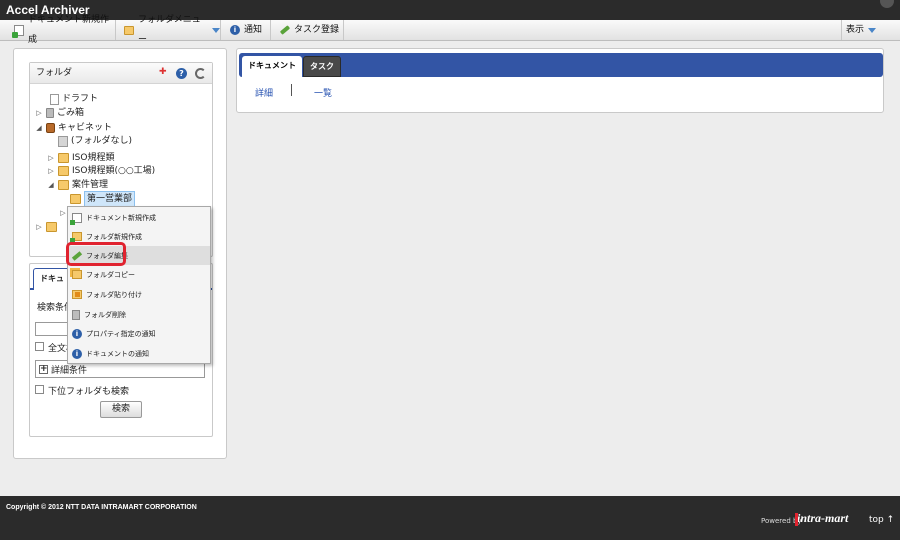 The width and height of the screenshot is (900, 540). Describe the element at coordinates (139, 274) in the screenshot. I see `menu-item-copy-folder: フォルダコピー` at that location.